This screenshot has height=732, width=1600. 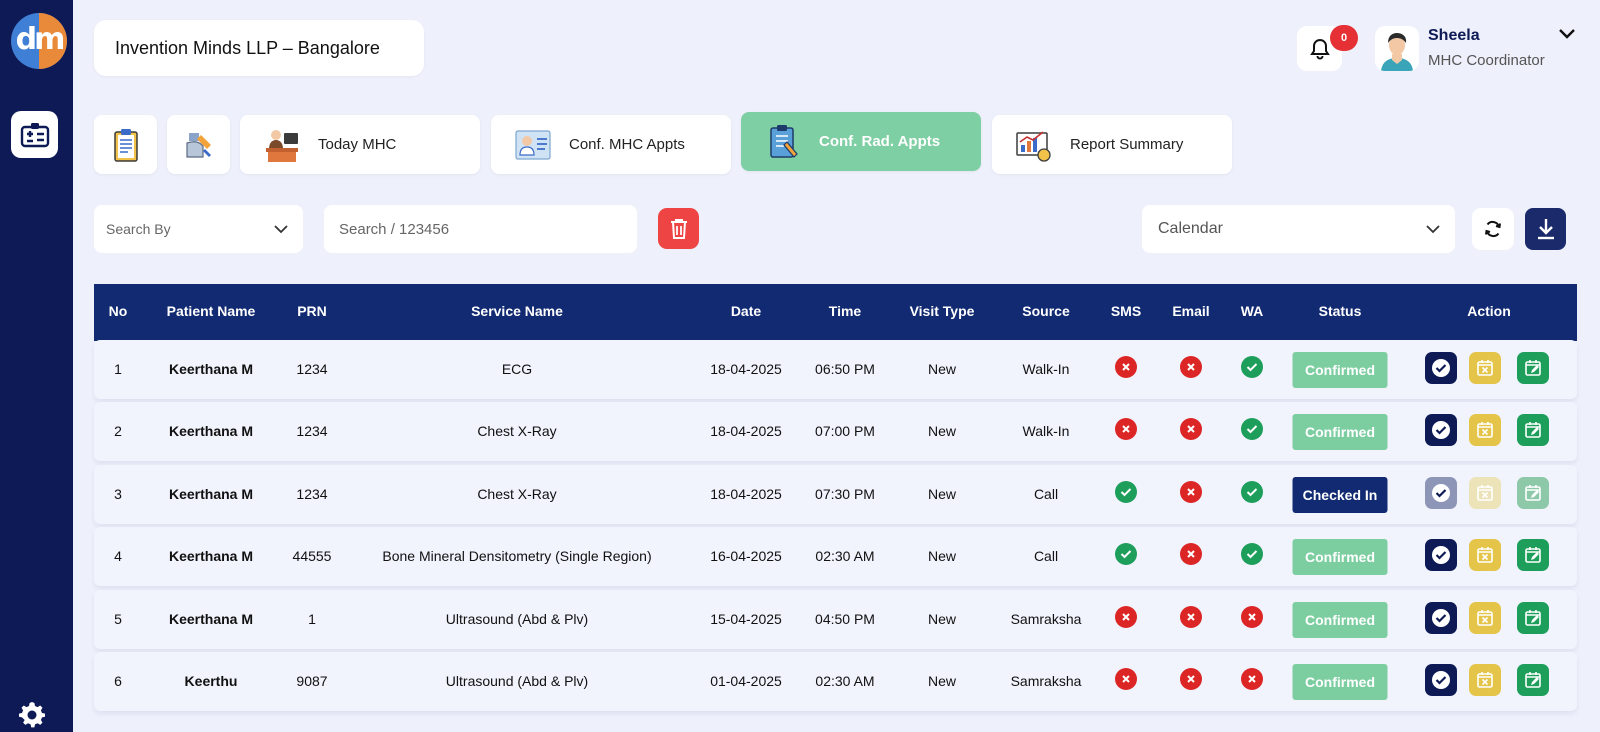 I want to click on tab-xray-tools, so click(x=198, y=144).